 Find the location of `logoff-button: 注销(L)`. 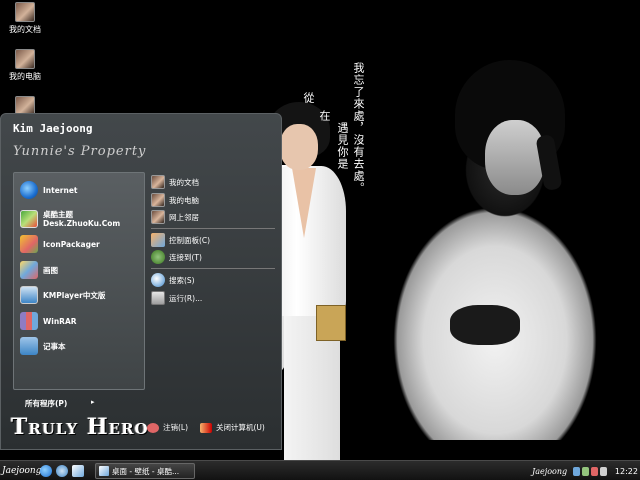

logoff-button: 注销(L) is located at coordinates (167, 427).